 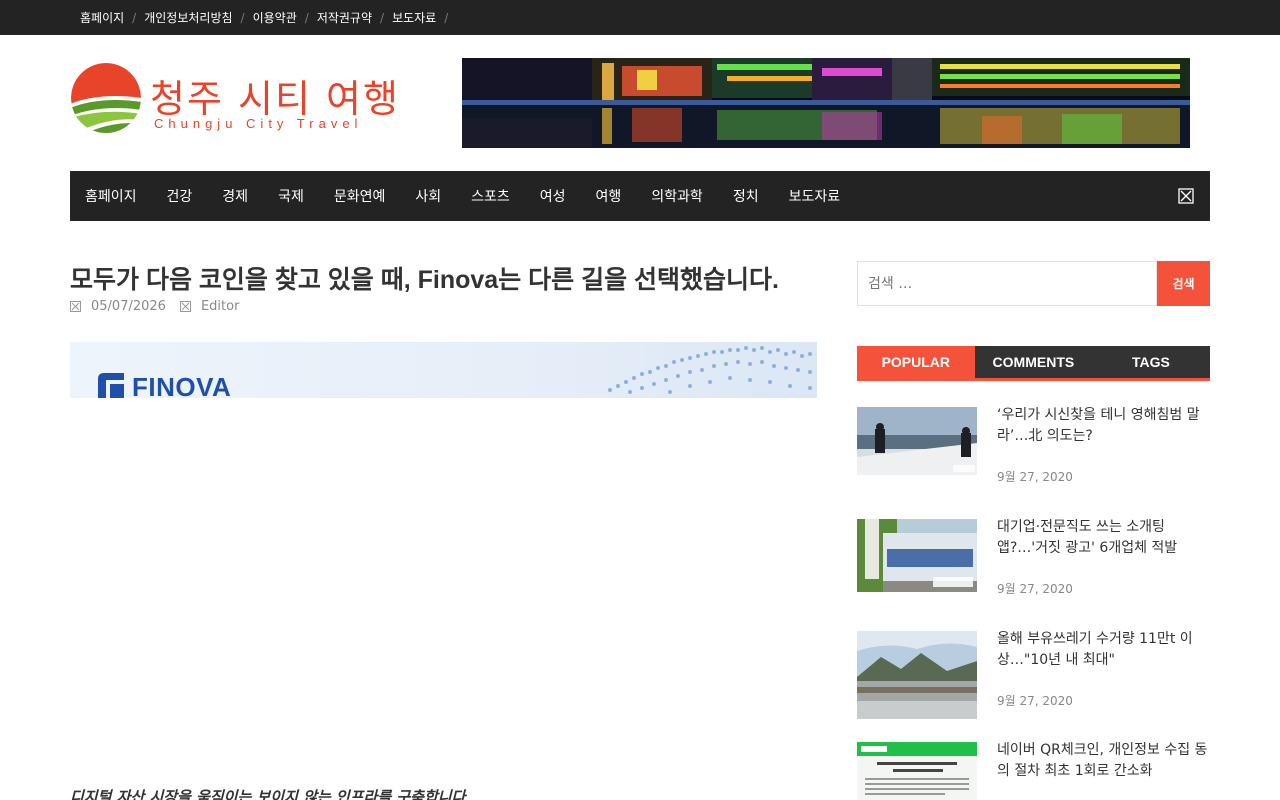 What do you see at coordinates (128, 306) in the screenshot?
I see `article-date: 05/07/2026` at bounding box center [128, 306].